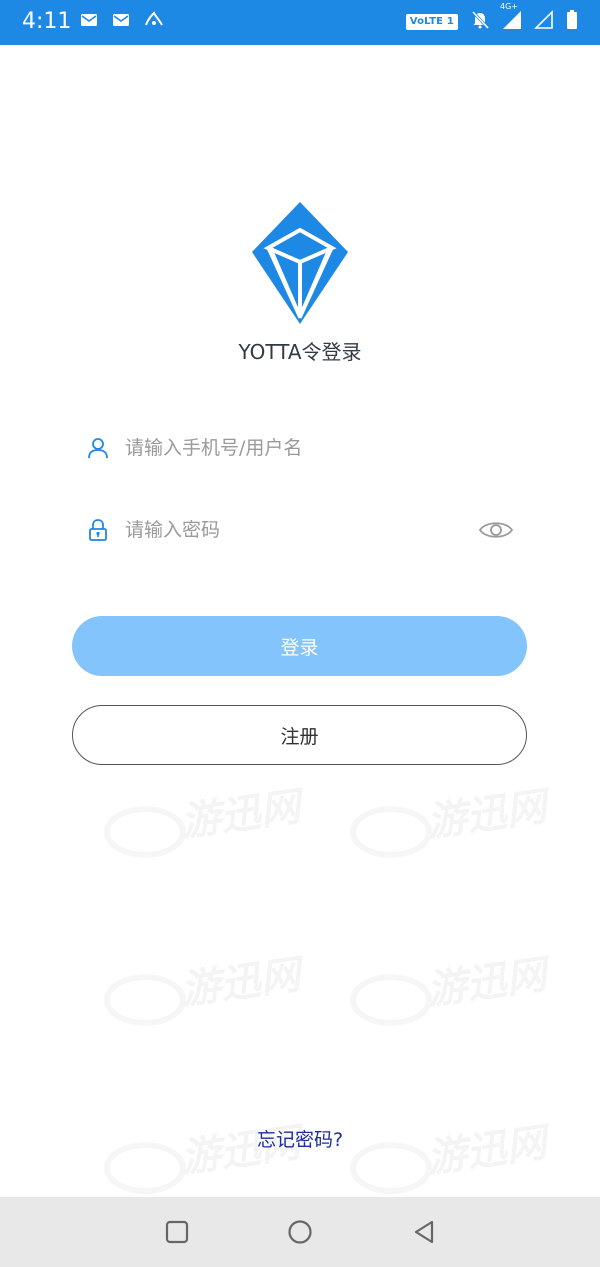 The height and width of the screenshot is (1267, 600). I want to click on password-field-row, so click(305, 530).